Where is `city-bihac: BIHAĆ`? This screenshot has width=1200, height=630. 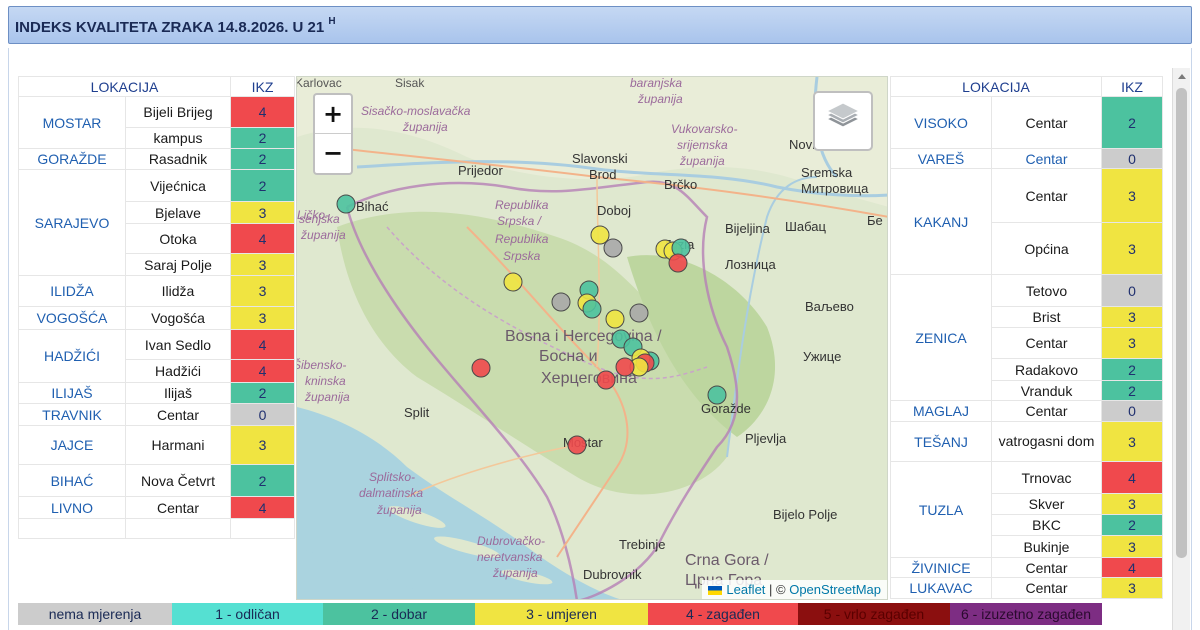 city-bihac: BIHAĆ is located at coordinates (72, 480).